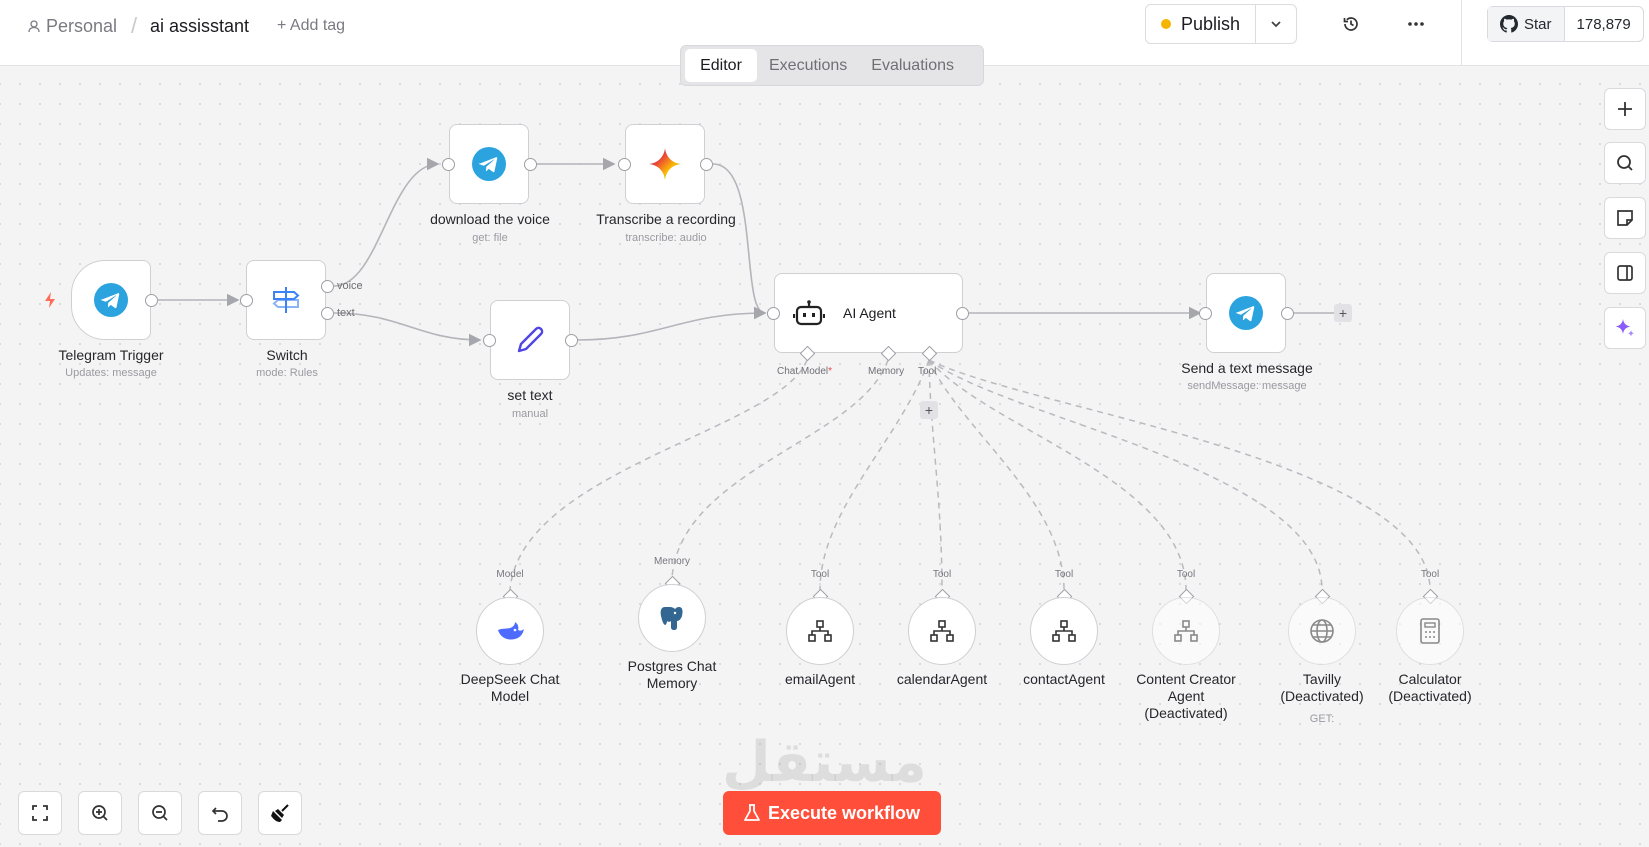  What do you see at coordinates (805, 371) in the screenshot?
I see `port-label-chat-model: Chat Model*` at bounding box center [805, 371].